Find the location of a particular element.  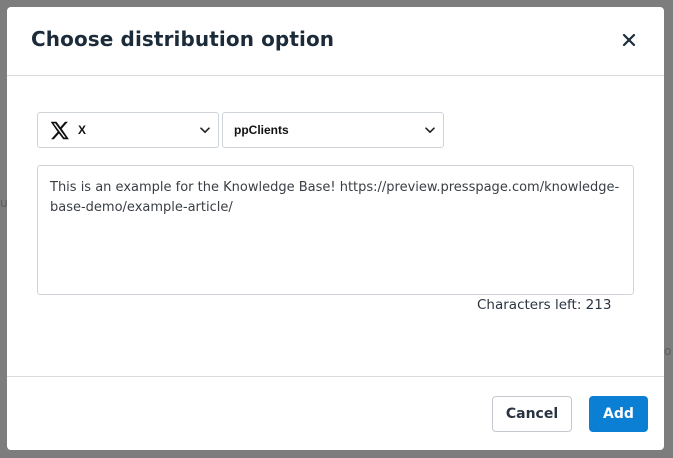

platform-select: X is located at coordinates (128, 130).